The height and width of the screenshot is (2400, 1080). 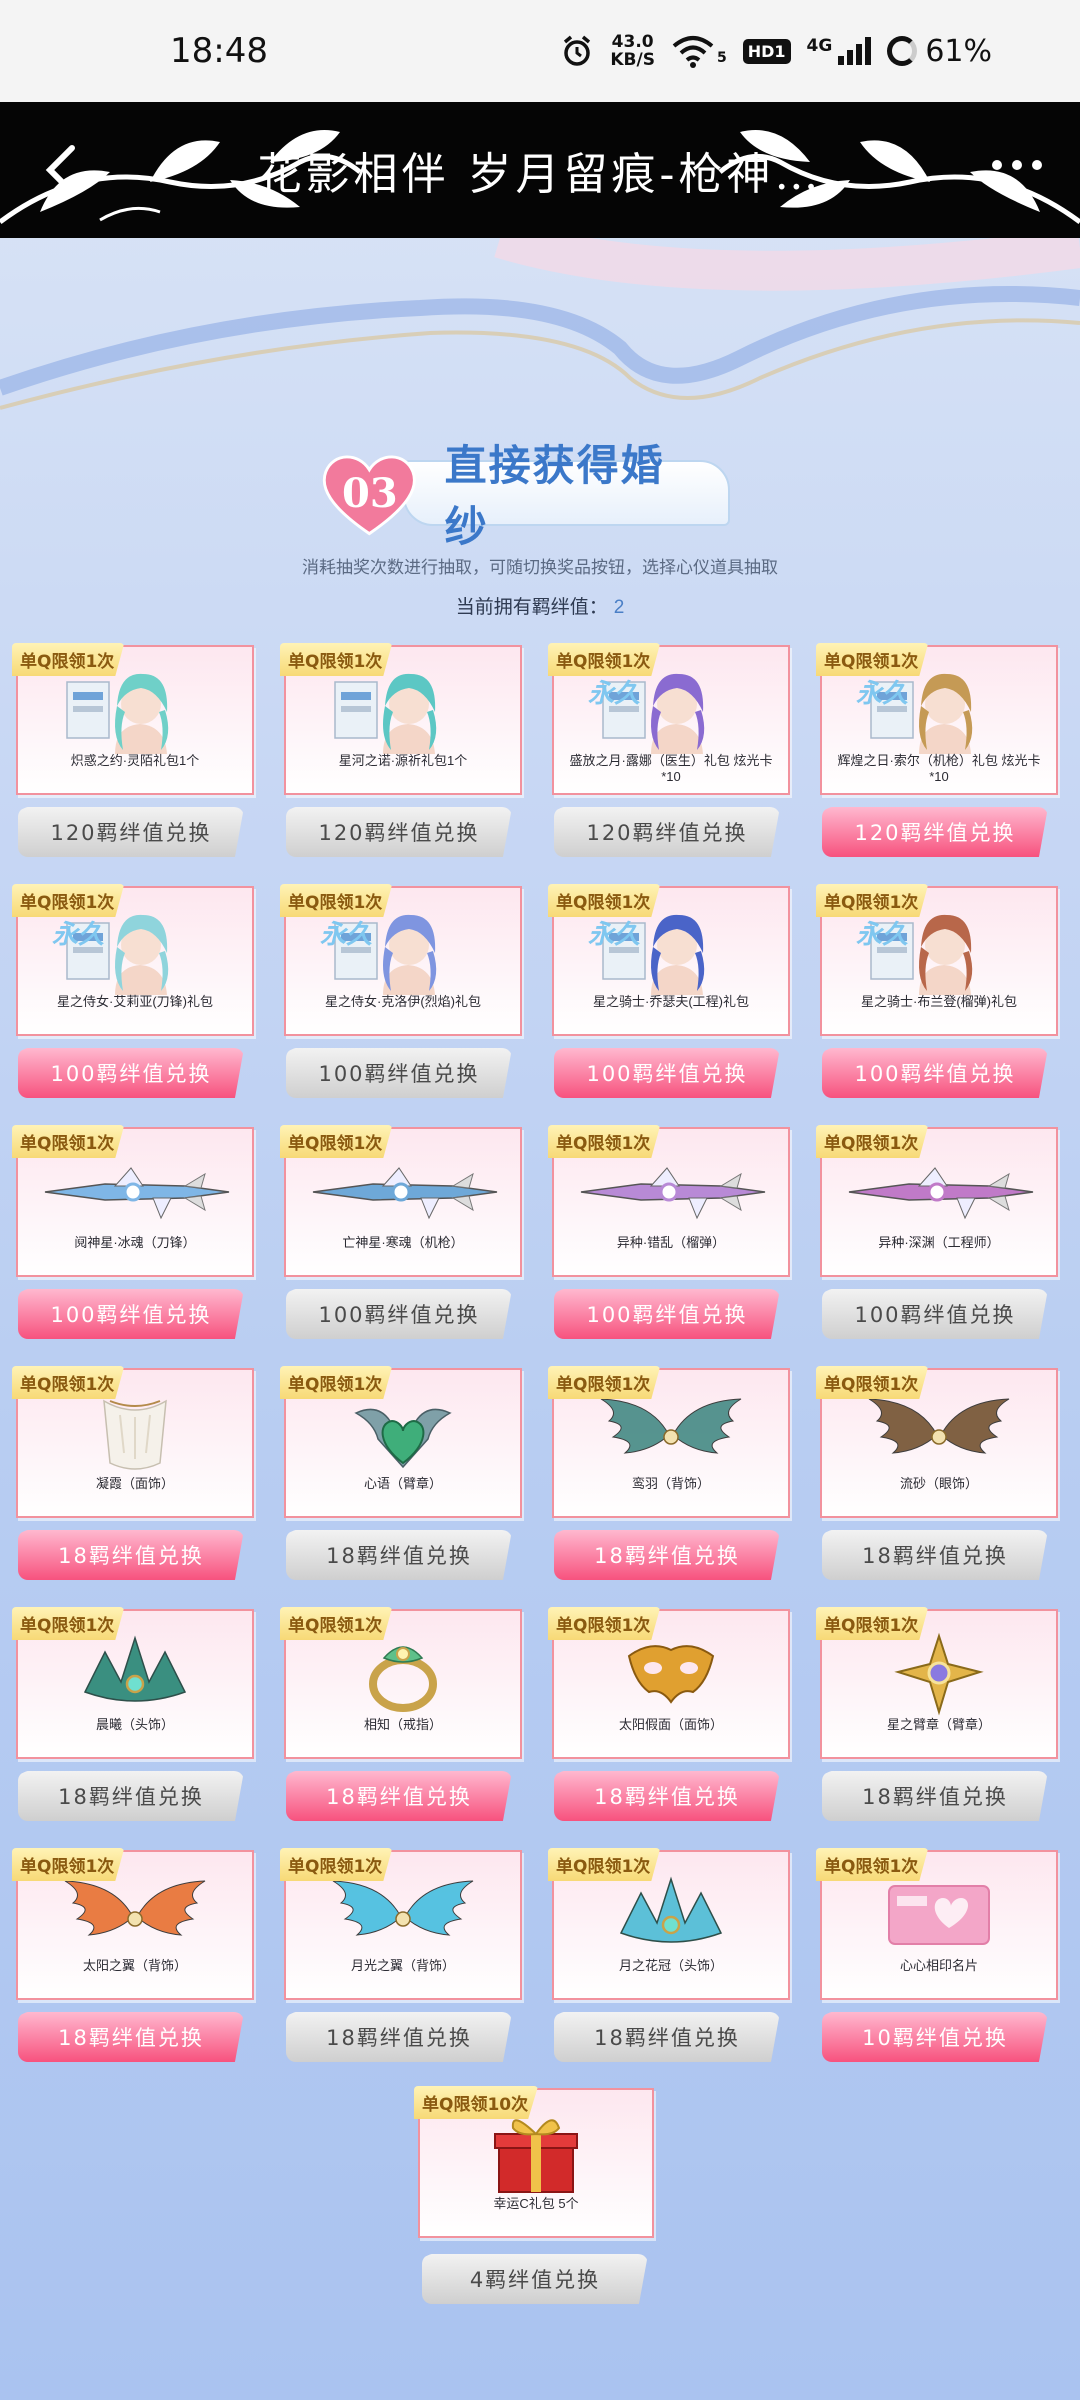 What do you see at coordinates (939, 768) in the screenshot?
I see `reward-name: 辉煌之日·索尔（机枪）礼包 炫光卡*10` at bounding box center [939, 768].